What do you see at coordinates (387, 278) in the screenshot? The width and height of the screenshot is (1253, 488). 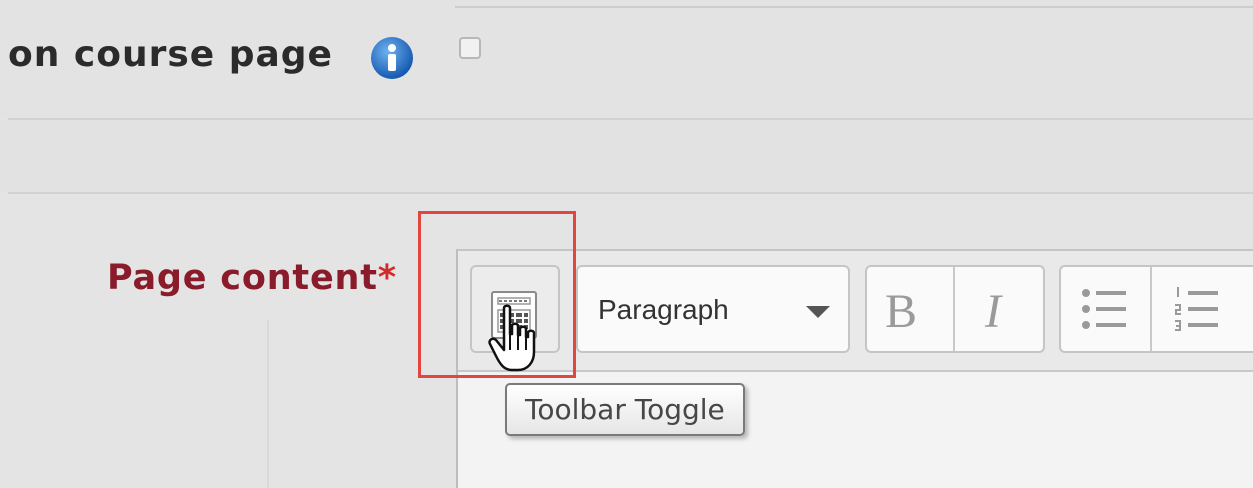 I see `required-indicator: *` at bounding box center [387, 278].